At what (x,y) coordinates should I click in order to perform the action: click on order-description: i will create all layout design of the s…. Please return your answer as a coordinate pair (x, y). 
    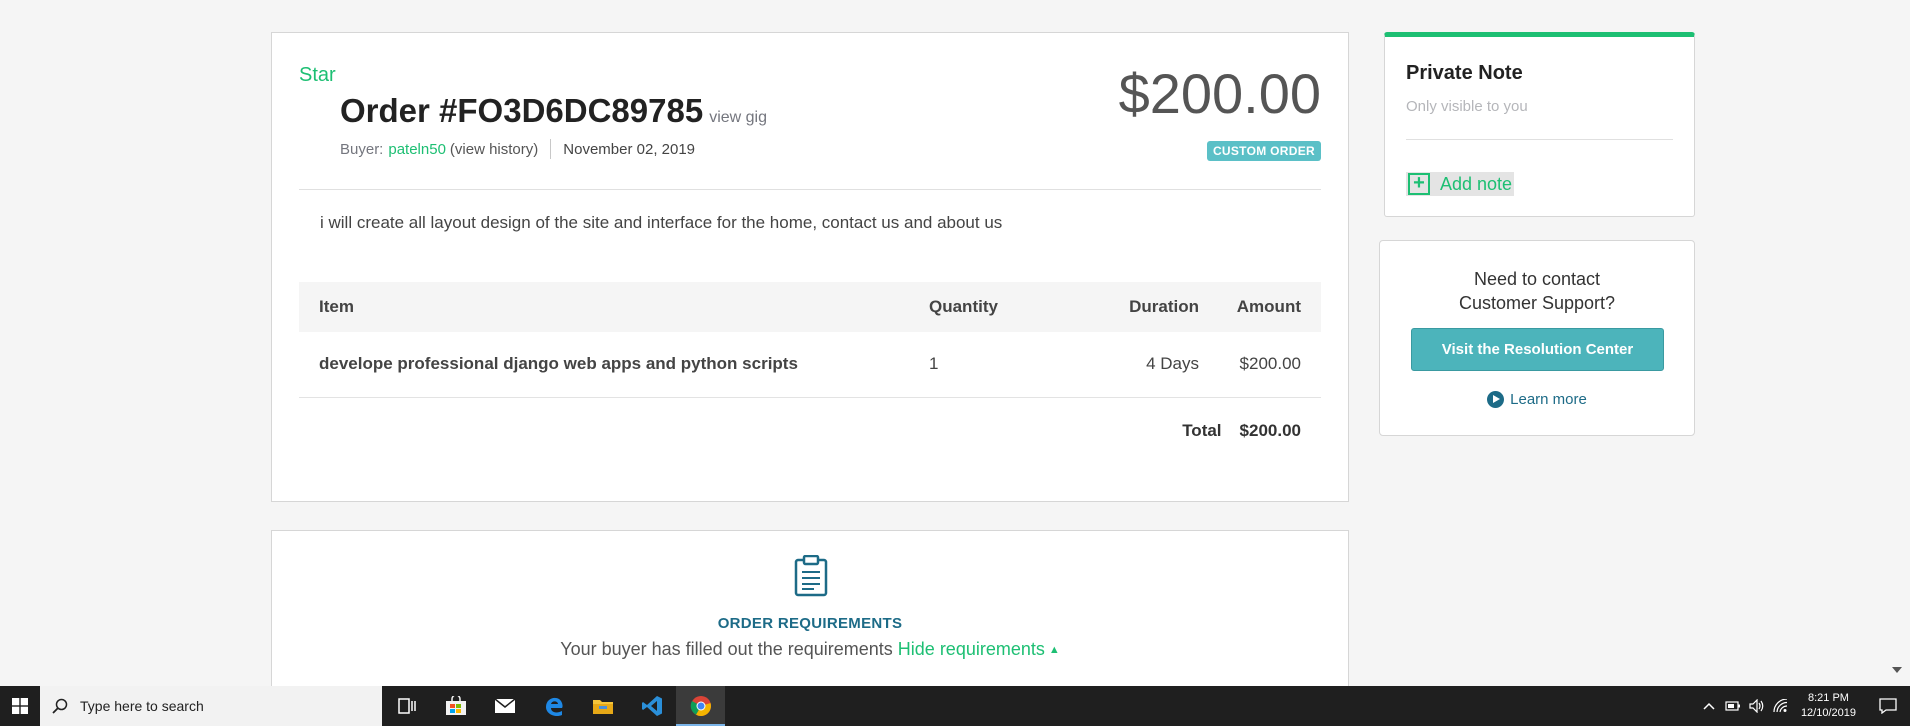
    Looking at the image, I should click on (661, 222).